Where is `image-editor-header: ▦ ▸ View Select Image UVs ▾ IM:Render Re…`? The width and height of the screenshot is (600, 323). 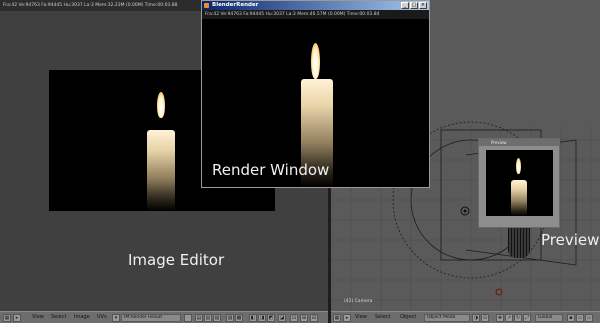 image-editor-header: ▦ ▸ View Select Image UVs ▾ IM:Render Re… is located at coordinates (164, 317).